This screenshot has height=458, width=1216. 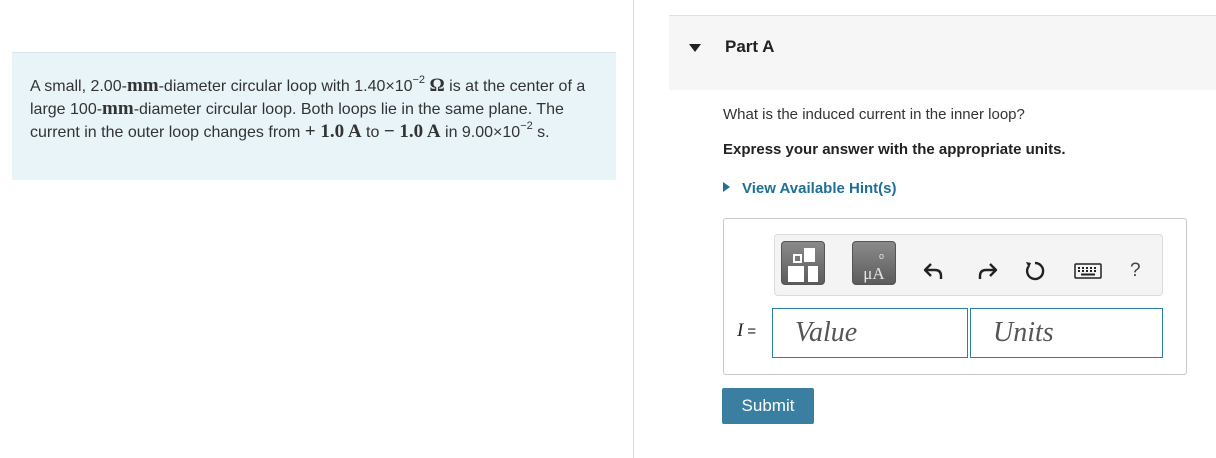 What do you see at coordinates (412, 131) in the screenshot?
I see `current-to: − 1.0 A` at bounding box center [412, 131].